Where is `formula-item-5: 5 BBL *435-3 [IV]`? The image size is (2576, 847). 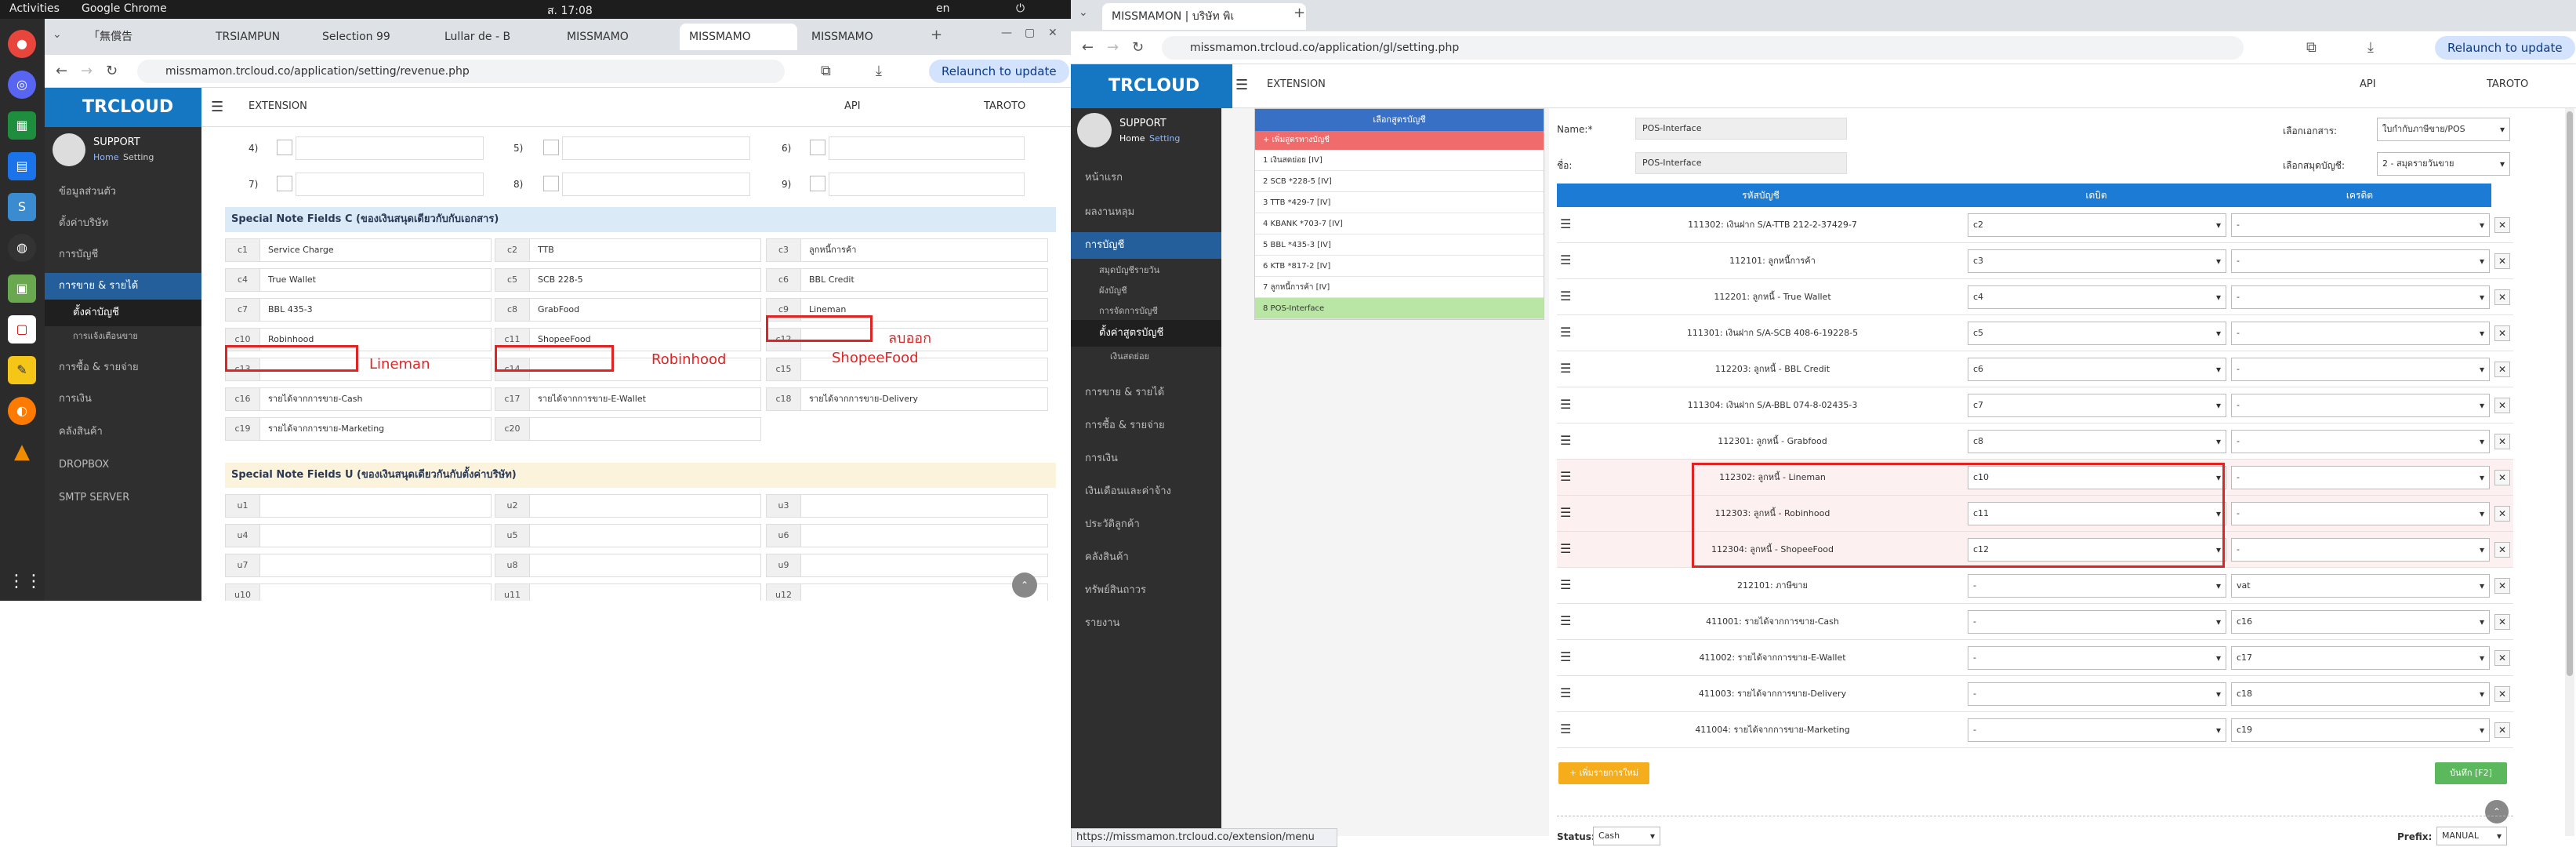
formula-item-5: 5 BBL *435-3 [IV] is located at coordinates (1400, 245).